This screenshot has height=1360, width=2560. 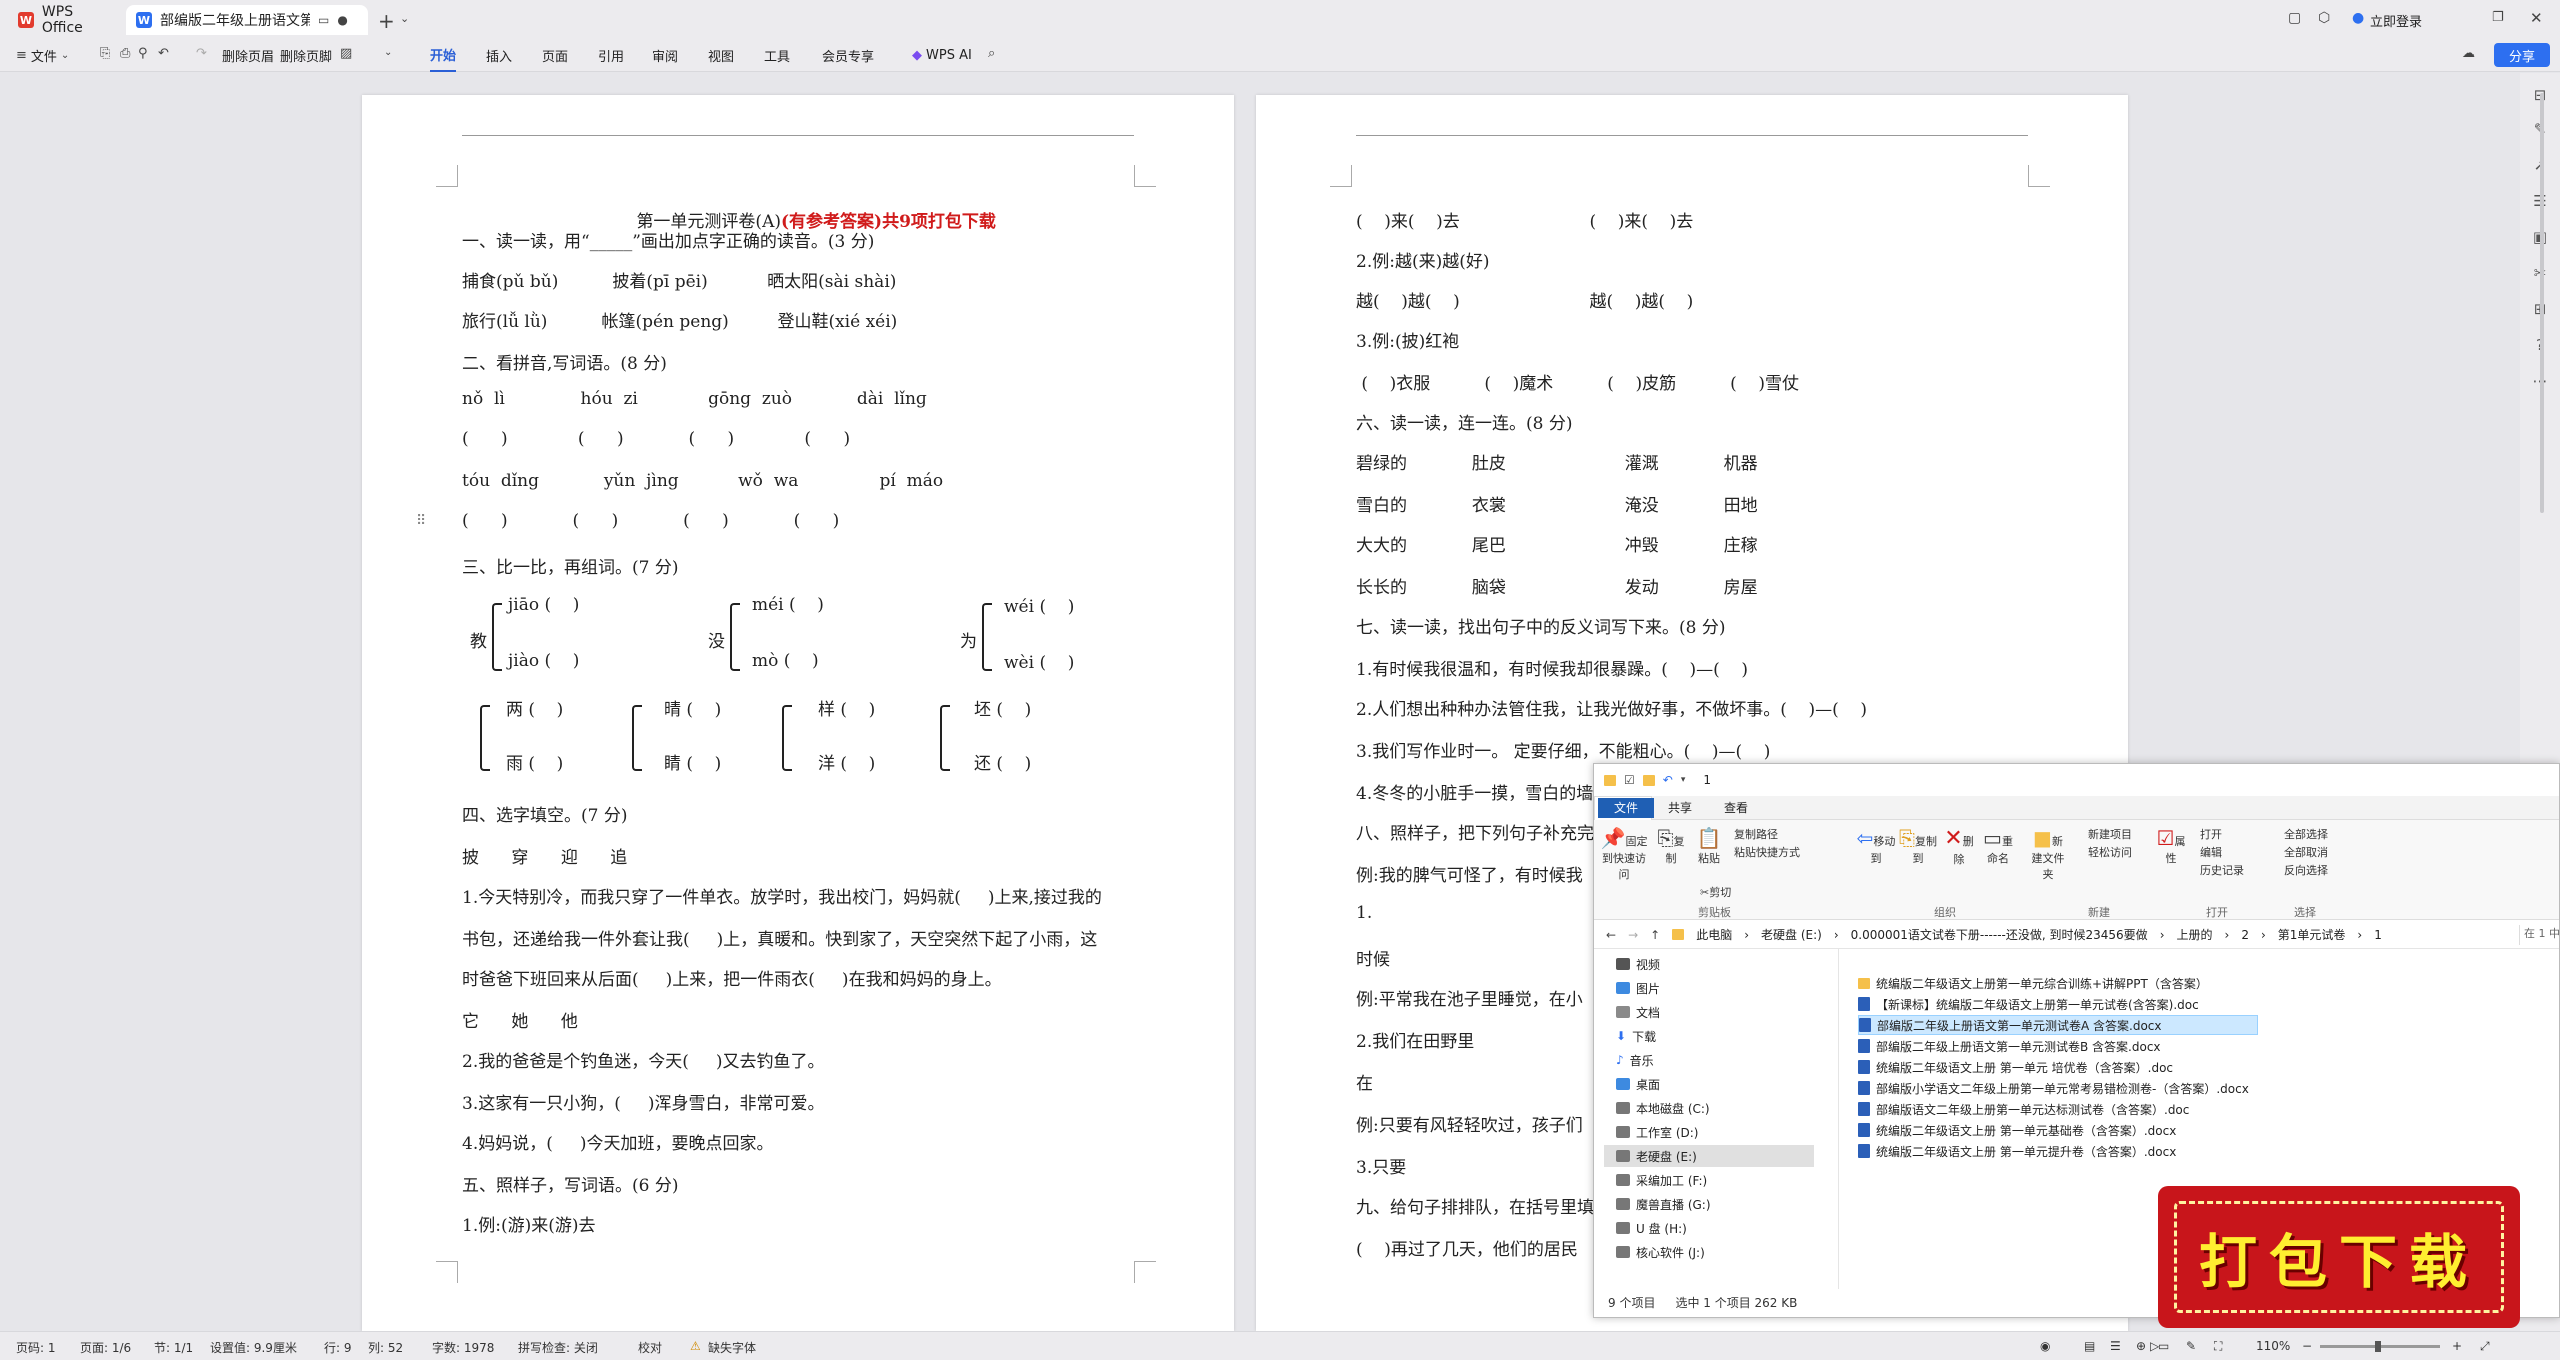 What do you see at coordinates (848, 55) in the screenshot?
I see `tab-member: 会员专享` at bounding box center [848, 55].